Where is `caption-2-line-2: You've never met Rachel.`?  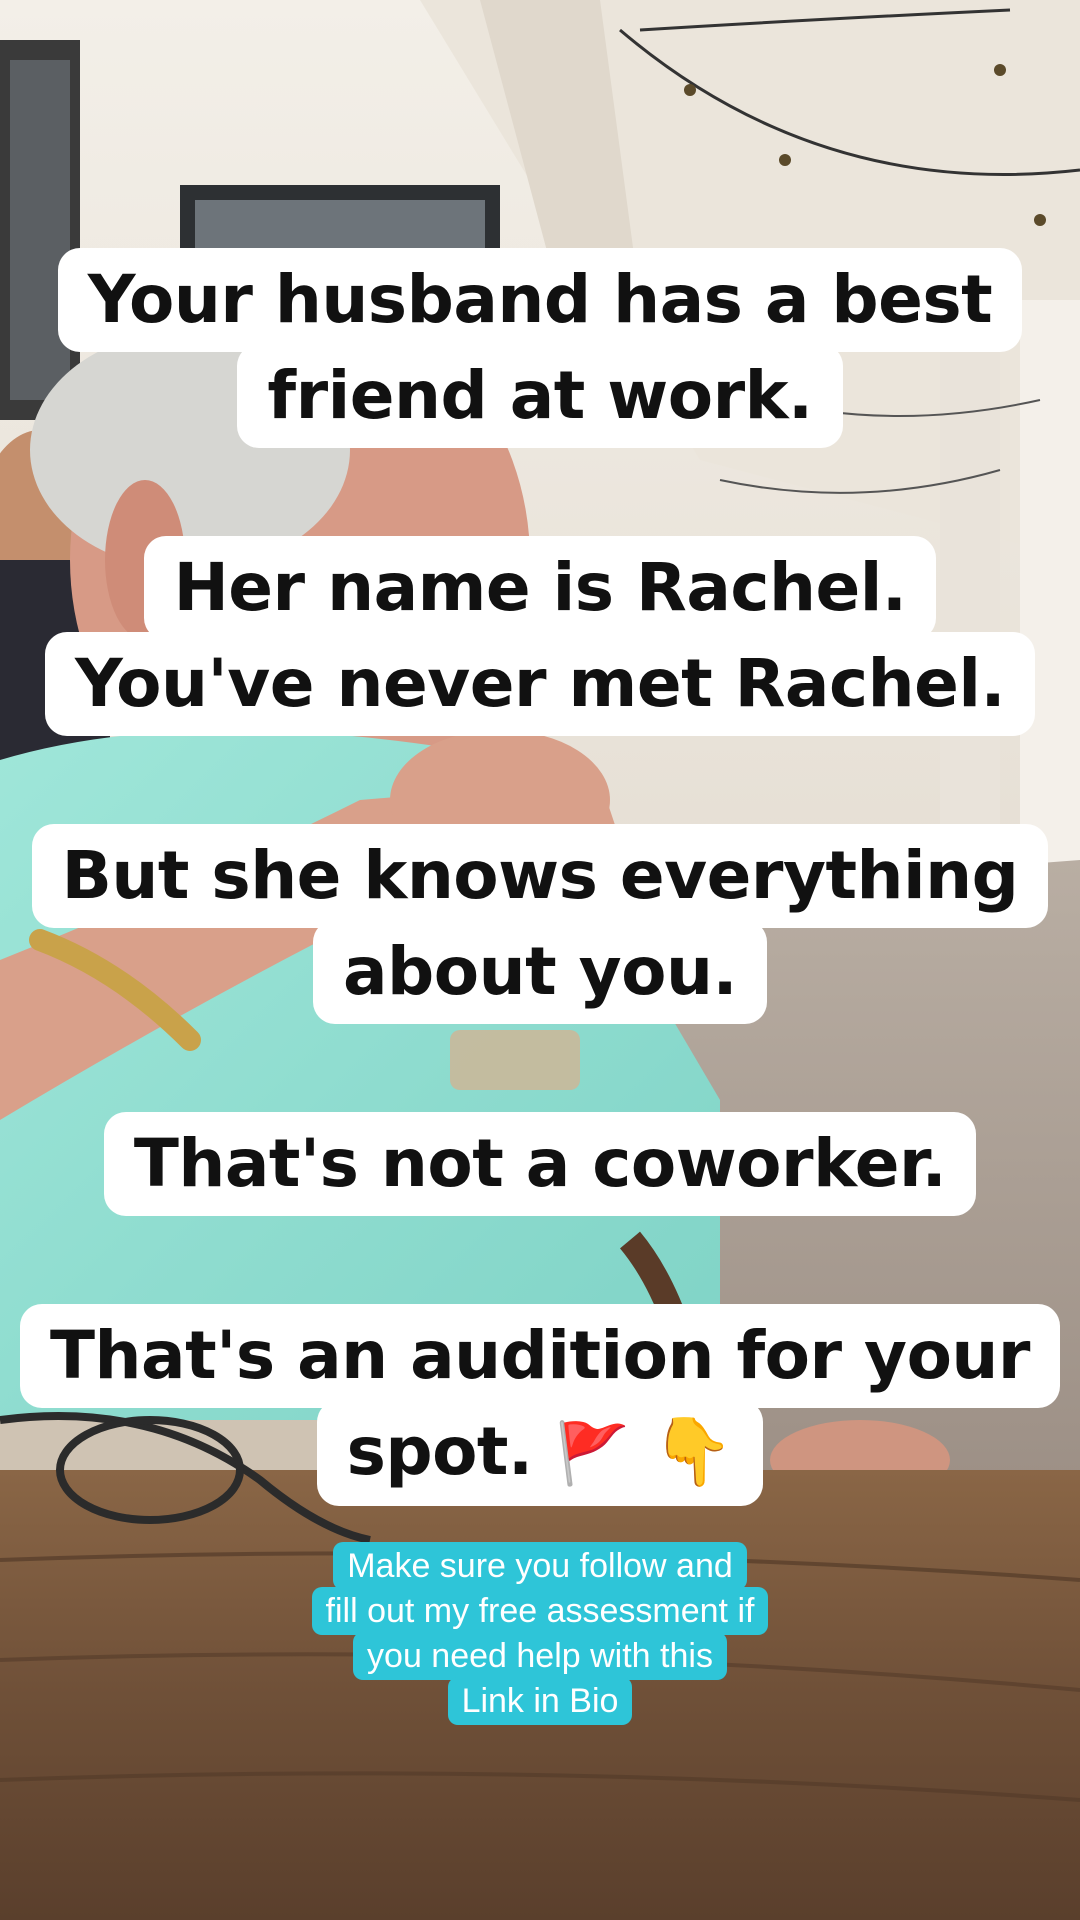 caption-2-line-2: You've never met Rachel. is located at coordinates (540, 684).